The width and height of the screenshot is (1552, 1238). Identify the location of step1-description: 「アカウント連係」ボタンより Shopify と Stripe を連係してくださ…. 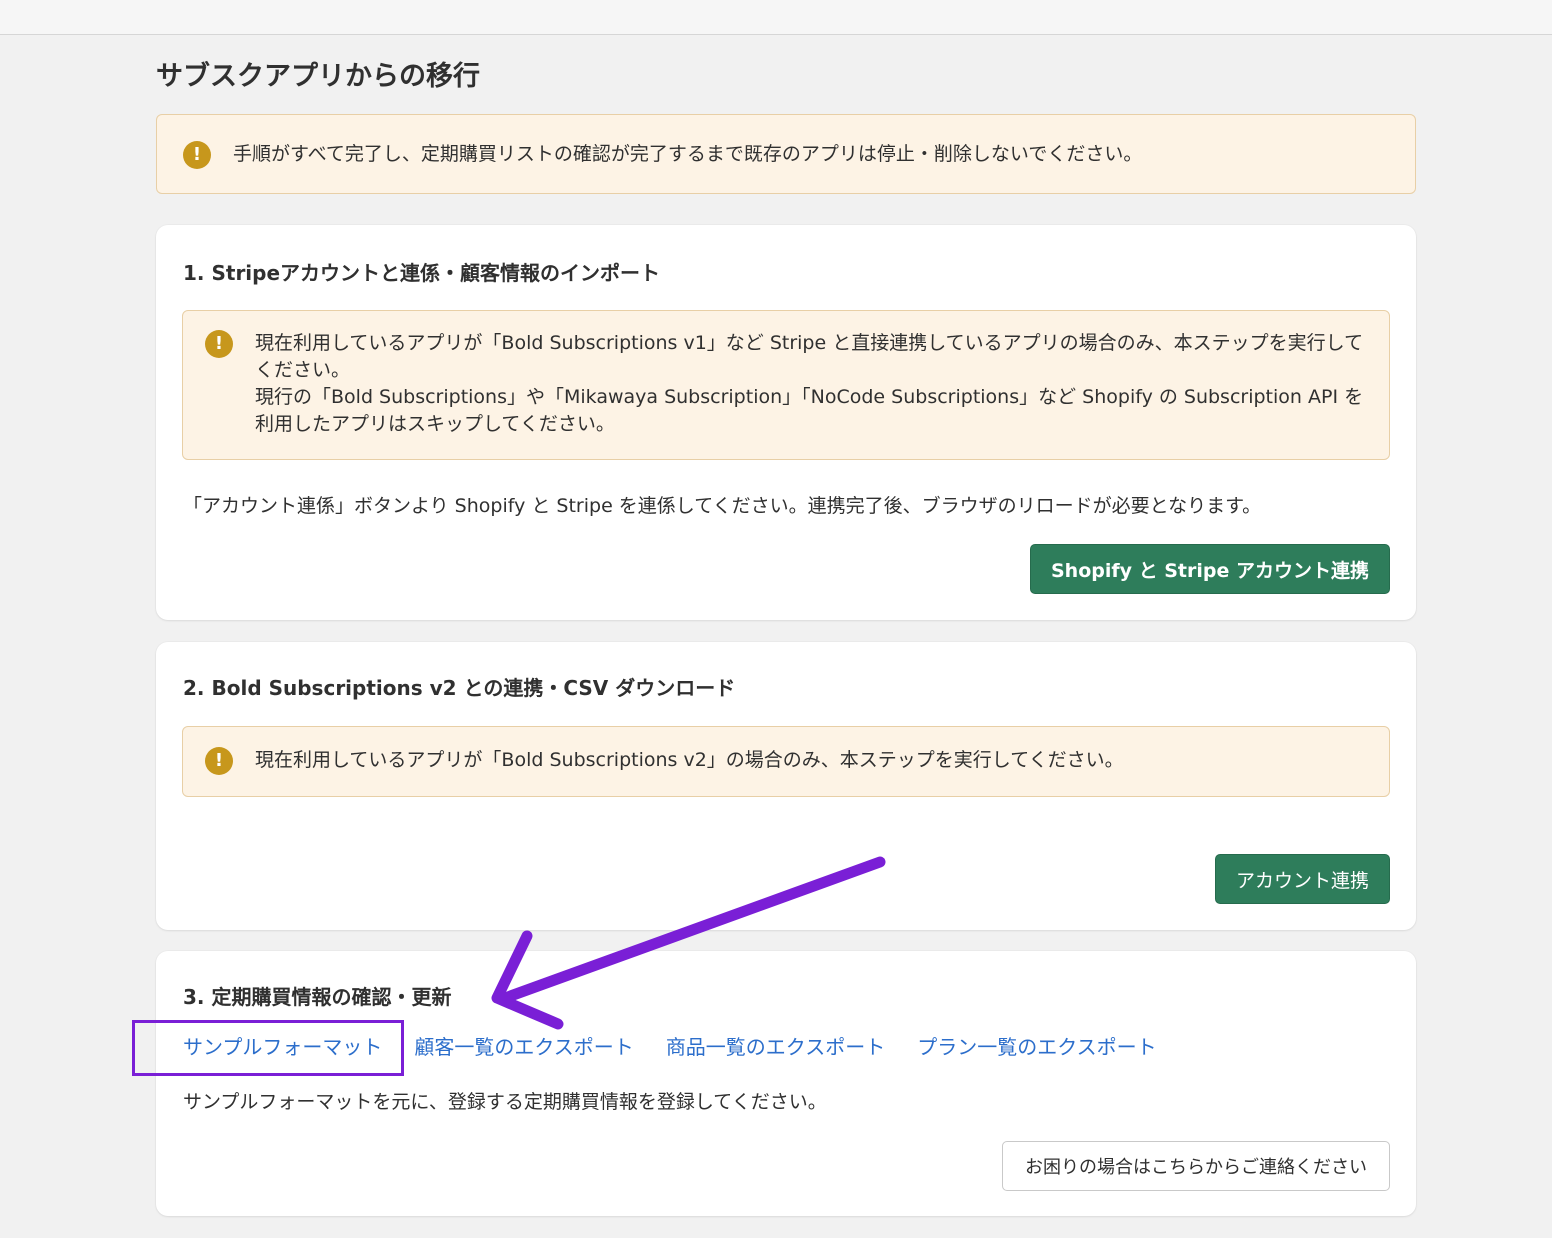
(722, 506).